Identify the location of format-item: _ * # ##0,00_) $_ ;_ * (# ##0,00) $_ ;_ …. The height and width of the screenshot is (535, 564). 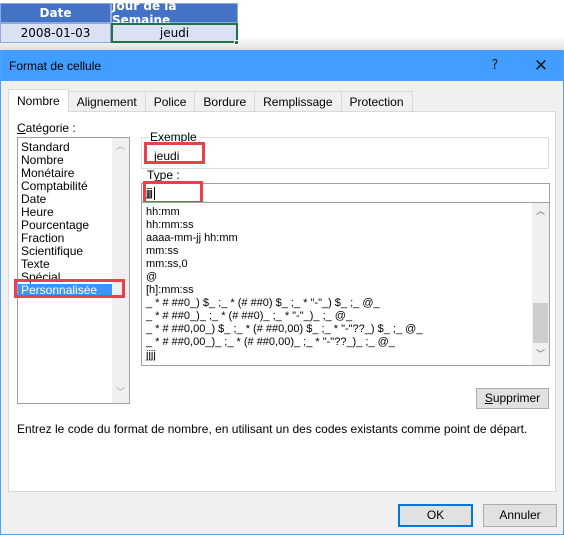
(284, 329).